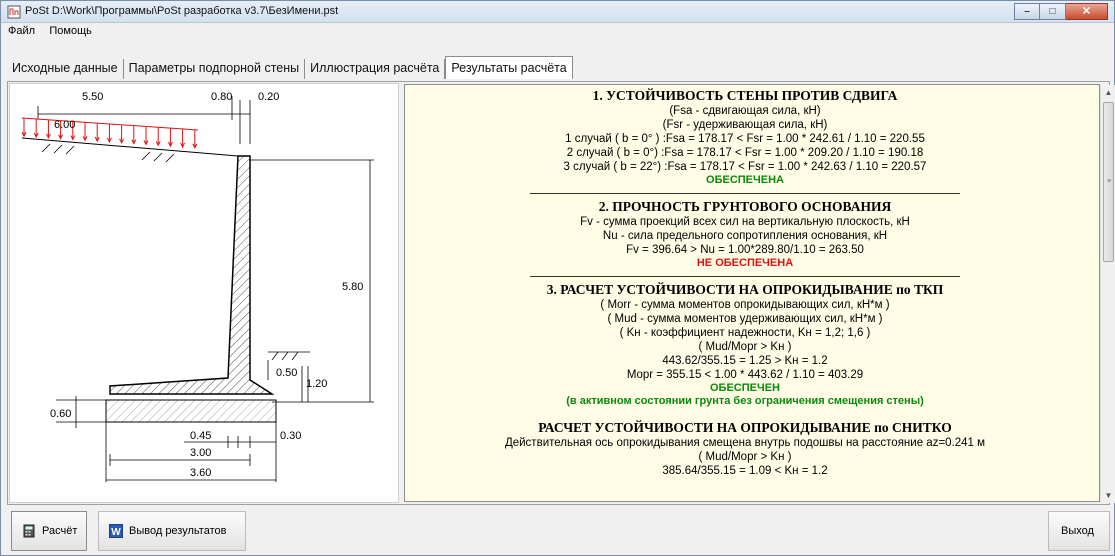 The width and height of the screenshot is (1115, 556). What do you see at coordinates (1108, 495) in the screenshot?
I see `scroll-down-icon: ▼` at bounding box center [1108, 495].